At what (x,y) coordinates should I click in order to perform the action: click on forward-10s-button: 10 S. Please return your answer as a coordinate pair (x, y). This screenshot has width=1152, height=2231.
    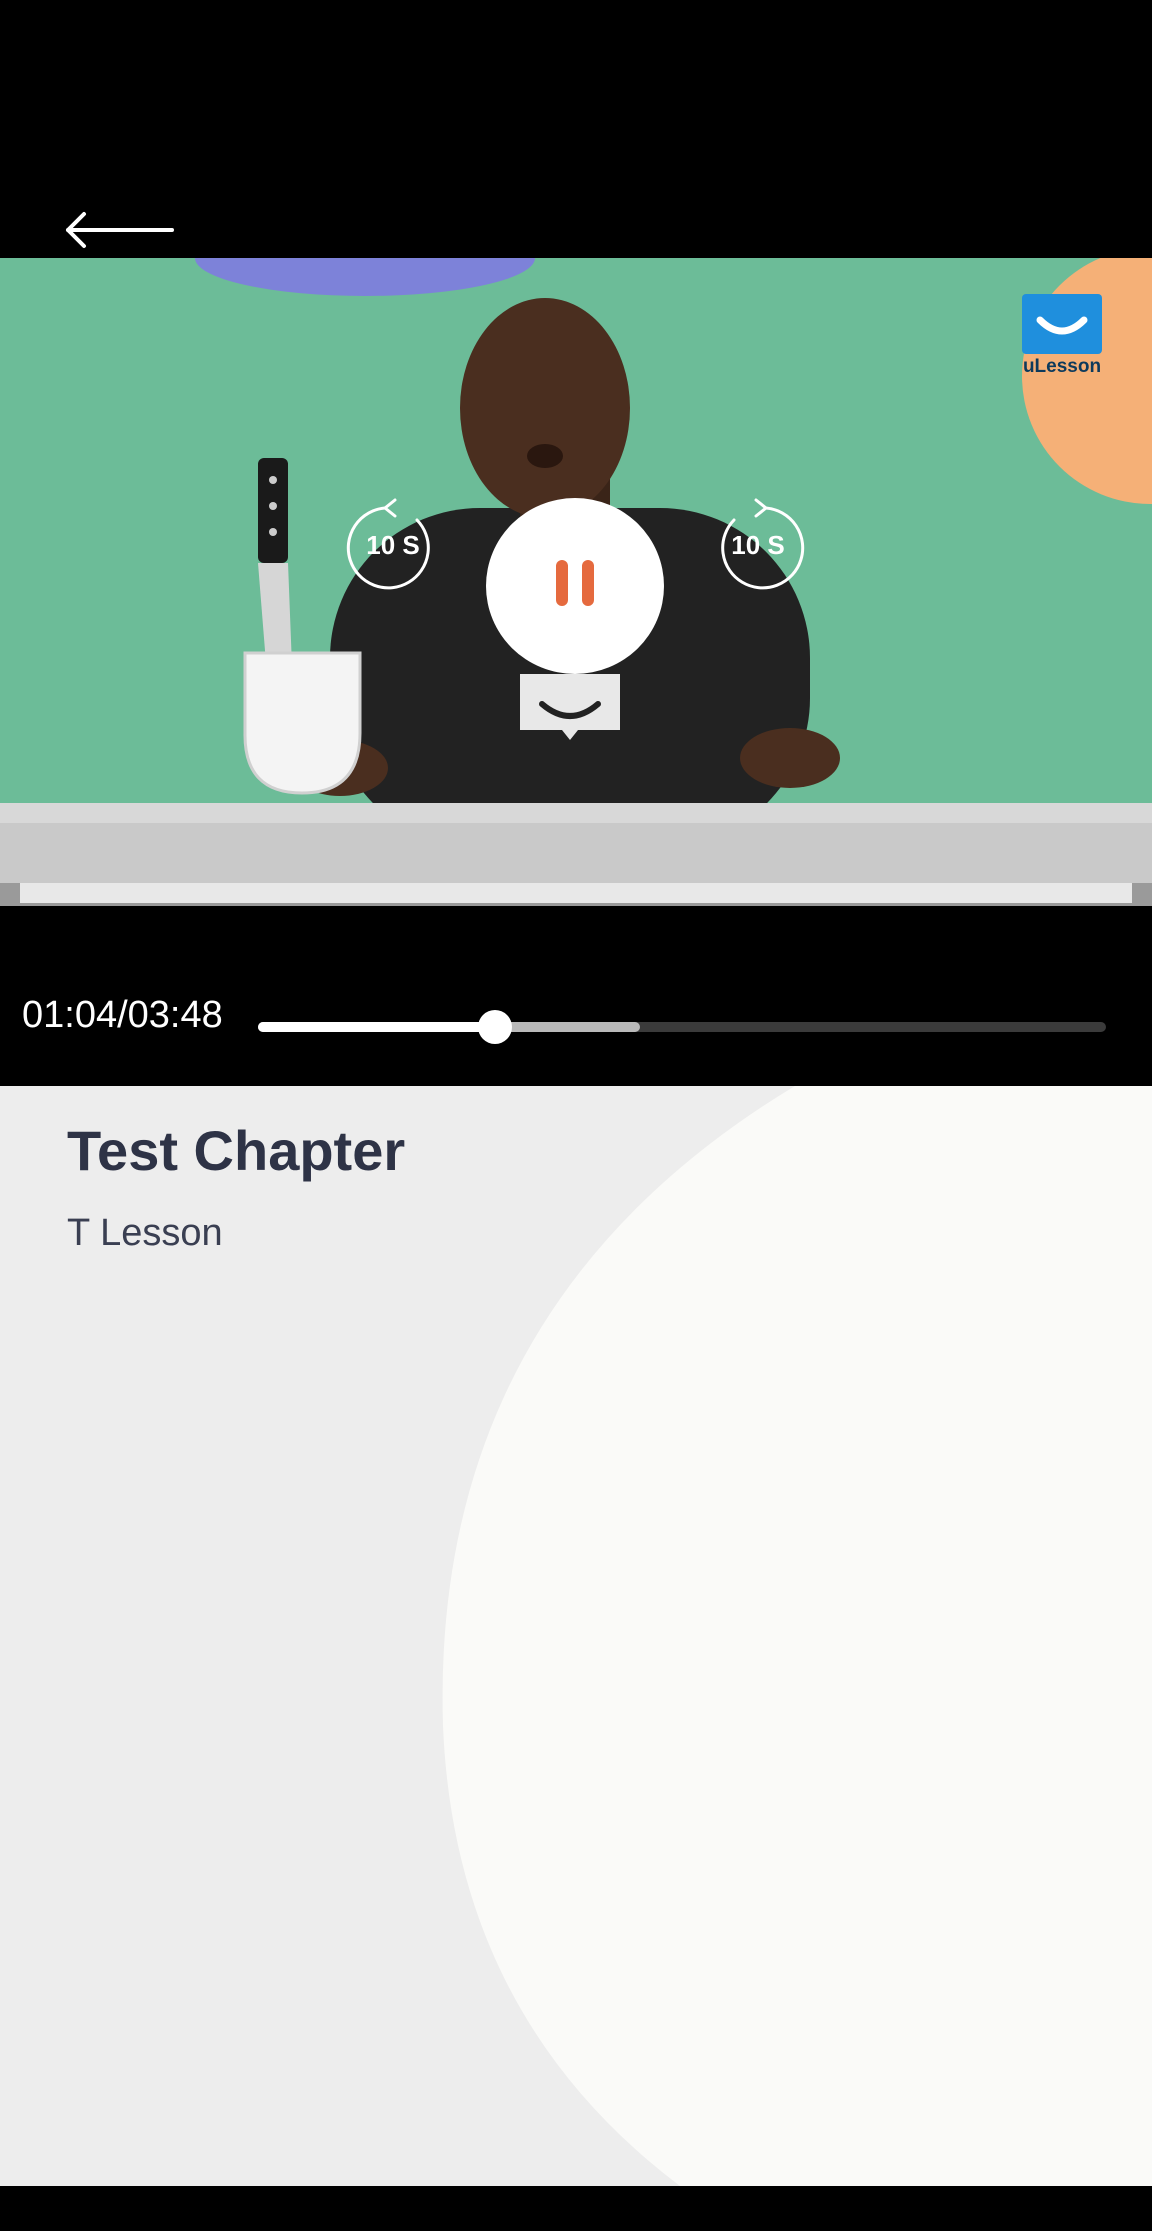
    Looking at the image, I should click on (758, 546).